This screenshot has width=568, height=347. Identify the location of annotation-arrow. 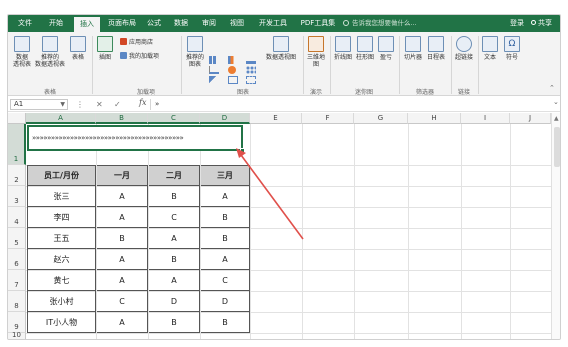
(270, 194).